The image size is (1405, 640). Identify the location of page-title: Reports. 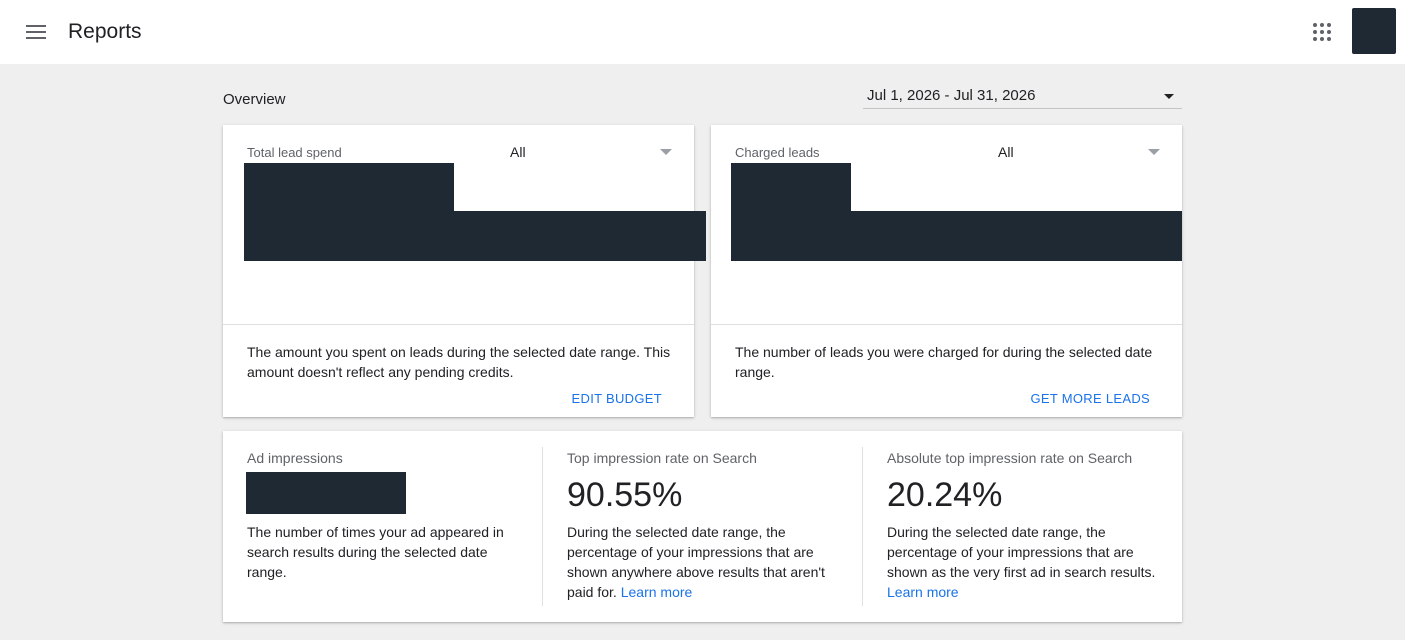
(105, 31).